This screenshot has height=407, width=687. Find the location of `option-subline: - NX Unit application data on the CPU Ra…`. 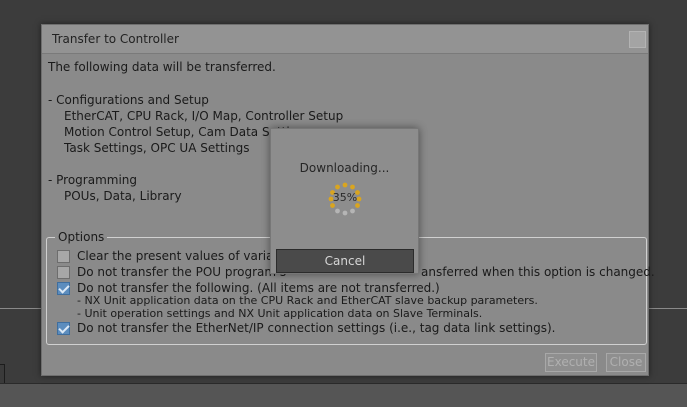

option-subline: - NX Unit application data on the CPU Ra… is located at coordinates (307, 300).